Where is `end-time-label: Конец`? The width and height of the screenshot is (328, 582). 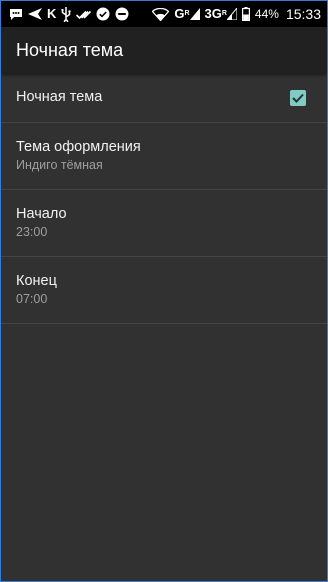 end-time-label: Конец is located at coordinates (36, 281).